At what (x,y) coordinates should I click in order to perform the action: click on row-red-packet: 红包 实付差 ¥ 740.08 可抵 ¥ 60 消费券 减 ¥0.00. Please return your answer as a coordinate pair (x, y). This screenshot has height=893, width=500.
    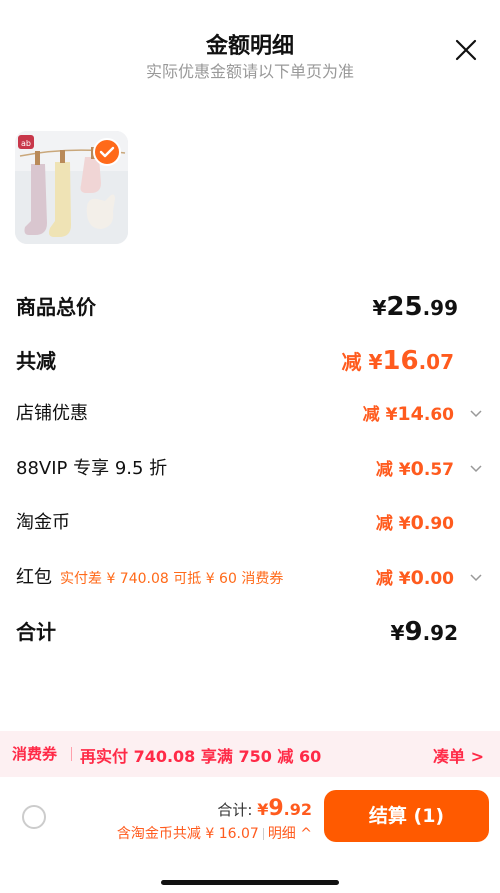
    Looking at the image, I should click on (250, 578).